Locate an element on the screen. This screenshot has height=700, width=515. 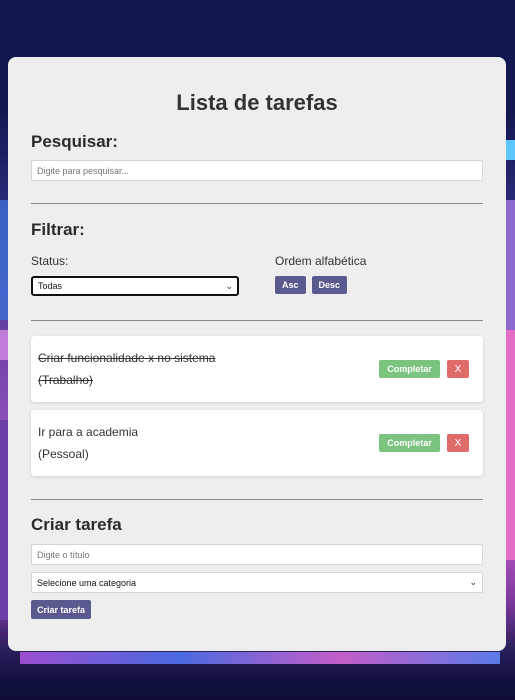
todo-category: (Trabalho) is located at coordinates (65, 380).